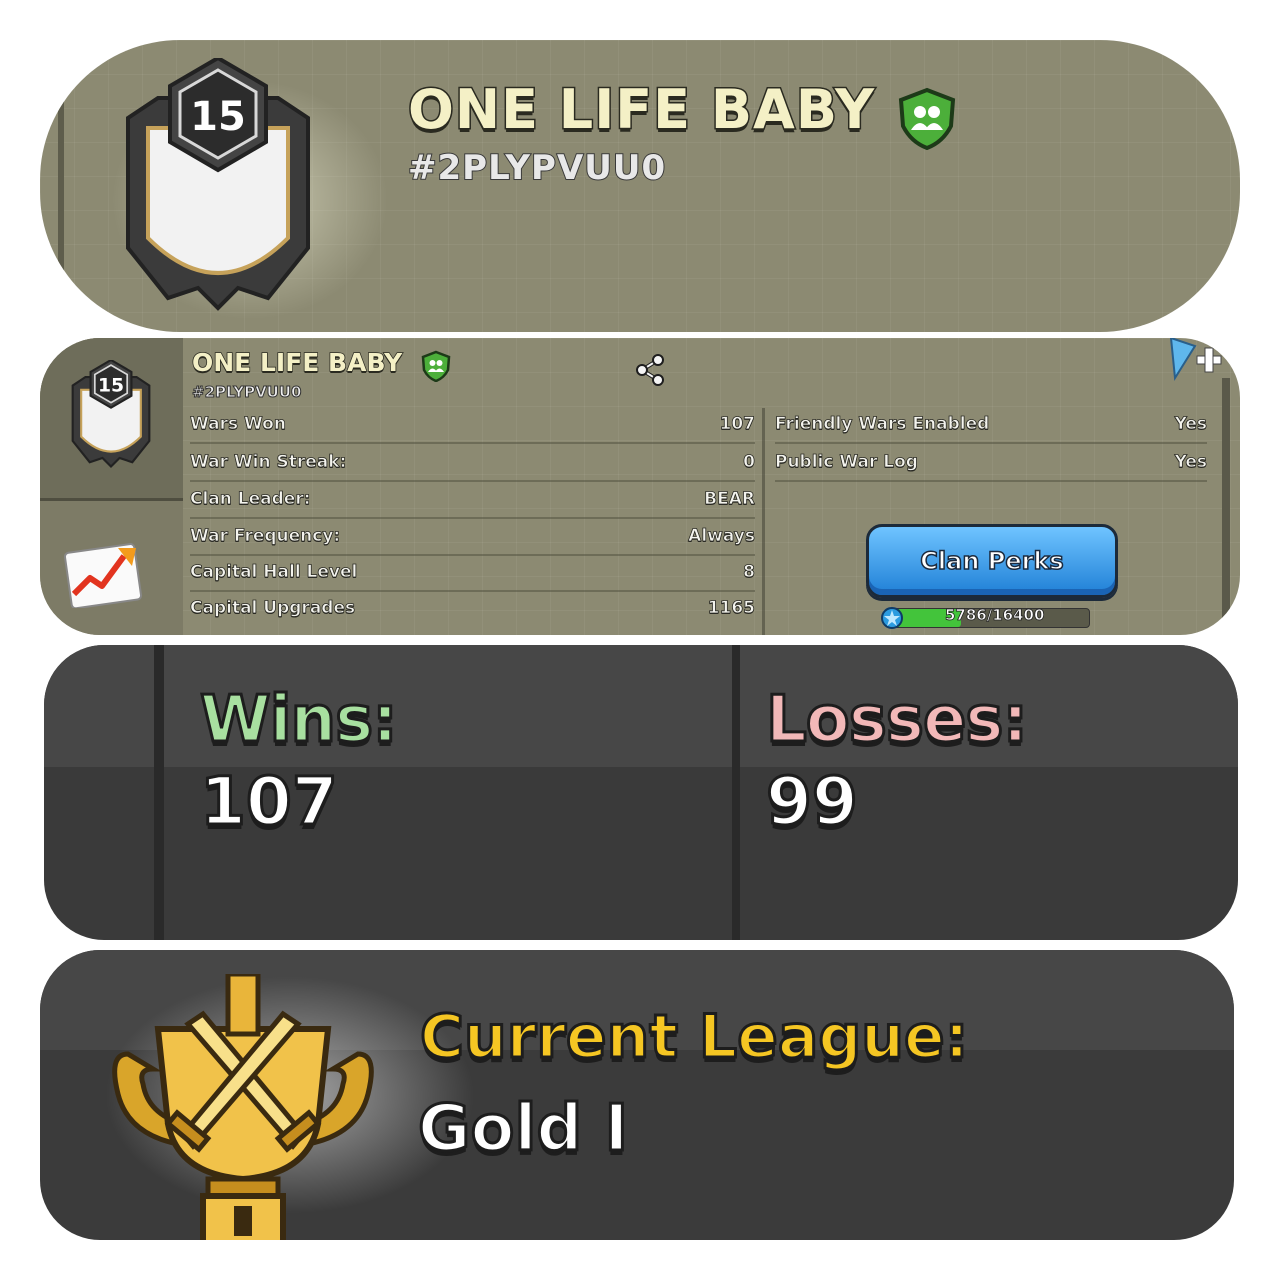 This screenshot has width=1280, height=1280. What do you see at coordinates (896, 720) in the screenshot?
I see `losses-label: Losses:` at bounding box center [896, 720].